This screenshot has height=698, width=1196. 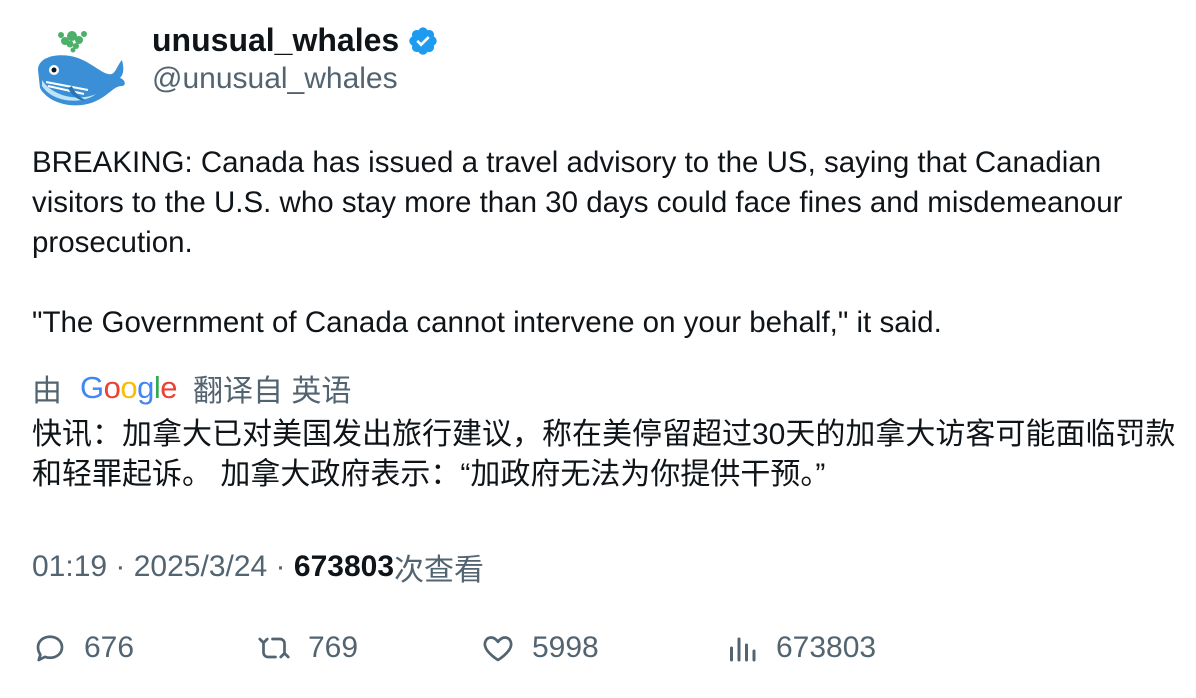 I want to click on avatar, so click(x=80, y=72).